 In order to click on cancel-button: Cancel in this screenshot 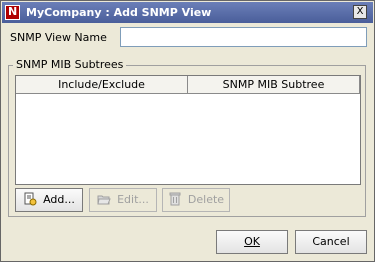, I will do `click(331, 242)`.